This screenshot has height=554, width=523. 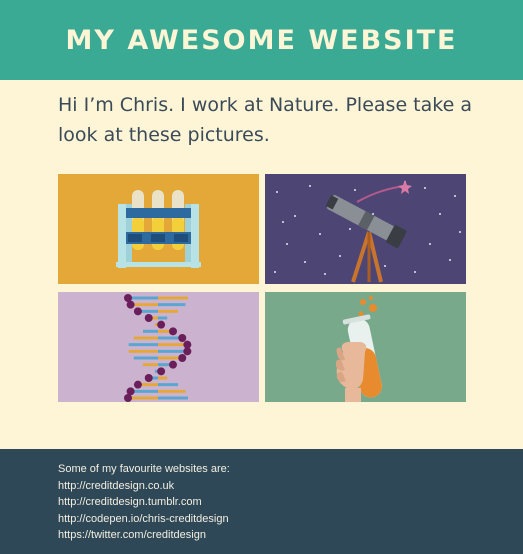 I want to click on test-tube-rack-icon, so click(x=158, y=229).